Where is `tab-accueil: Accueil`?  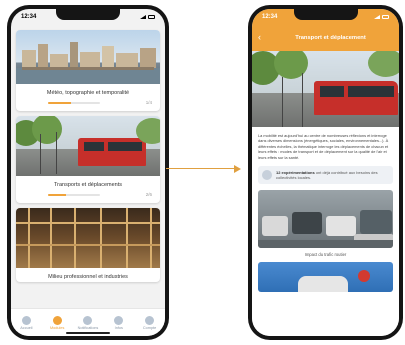
tab-accueil: Accueil is located at coordinates (26, 322).